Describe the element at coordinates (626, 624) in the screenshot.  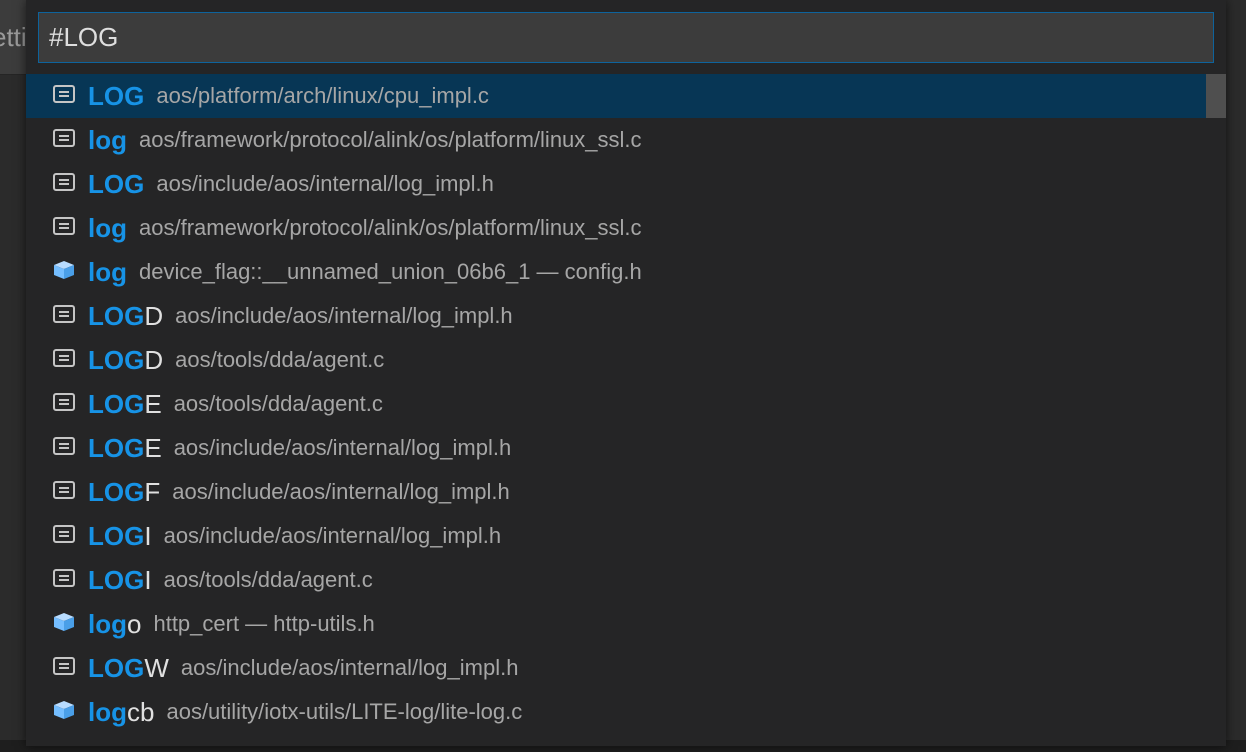
I see `result-item: logo http_cert — http-utils.h` at that location.